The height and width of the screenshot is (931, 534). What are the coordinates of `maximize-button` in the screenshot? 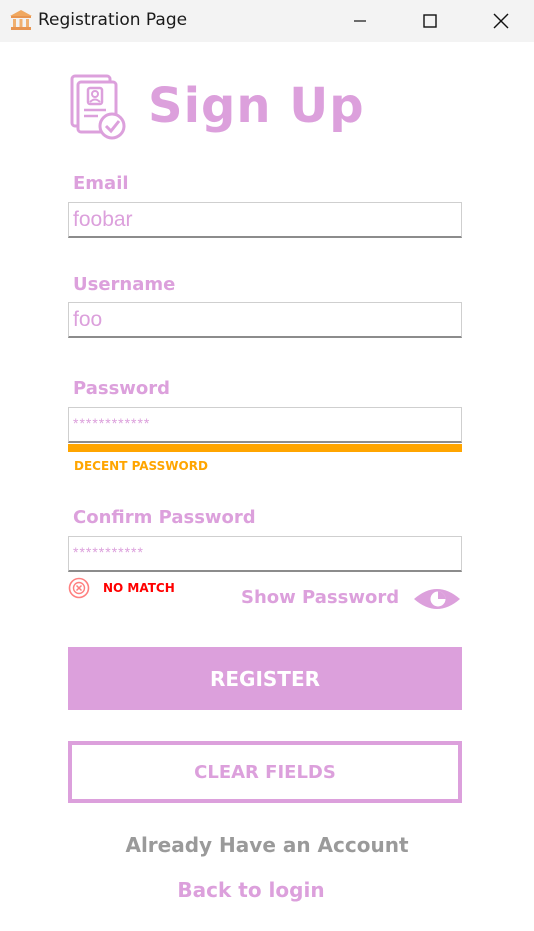 It's located at (430, 21).